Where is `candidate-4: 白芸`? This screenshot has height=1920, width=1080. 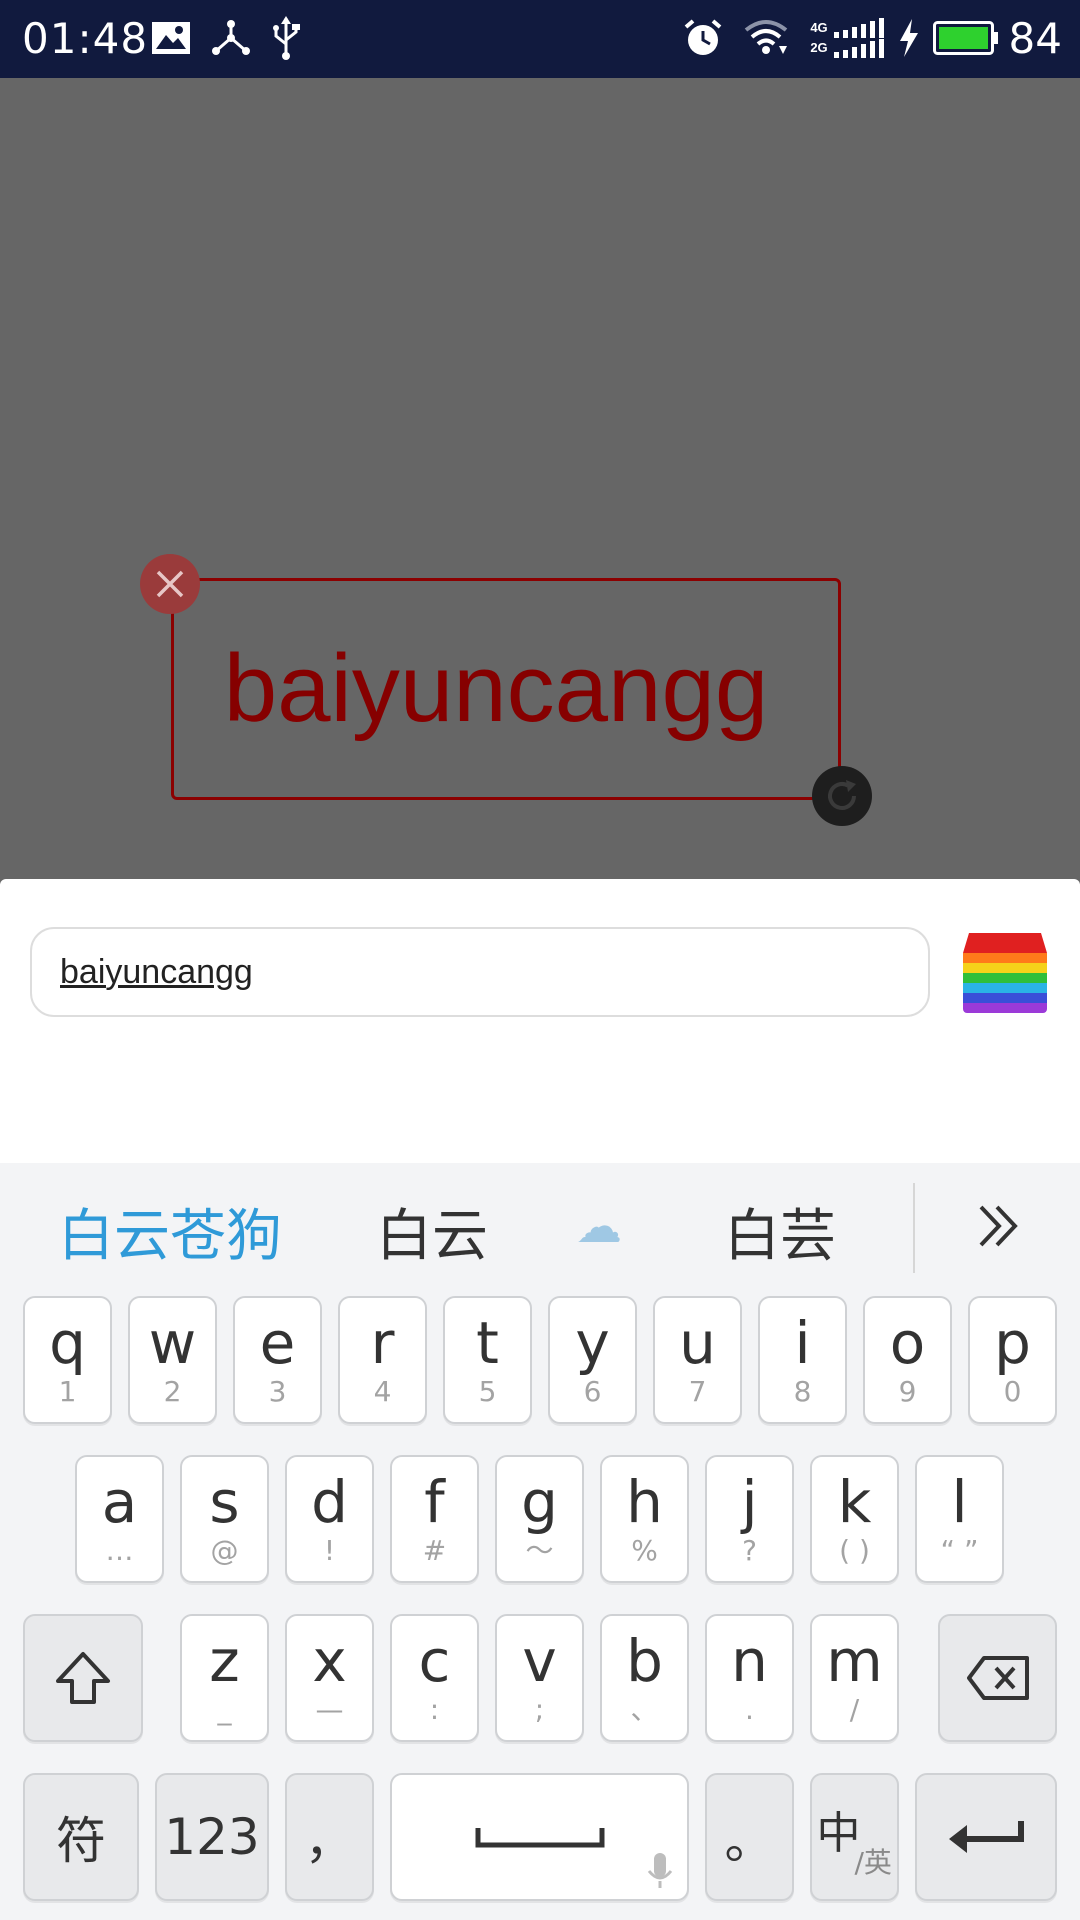
candidate-4: 白芸 is located at coordinates (780, 1231).